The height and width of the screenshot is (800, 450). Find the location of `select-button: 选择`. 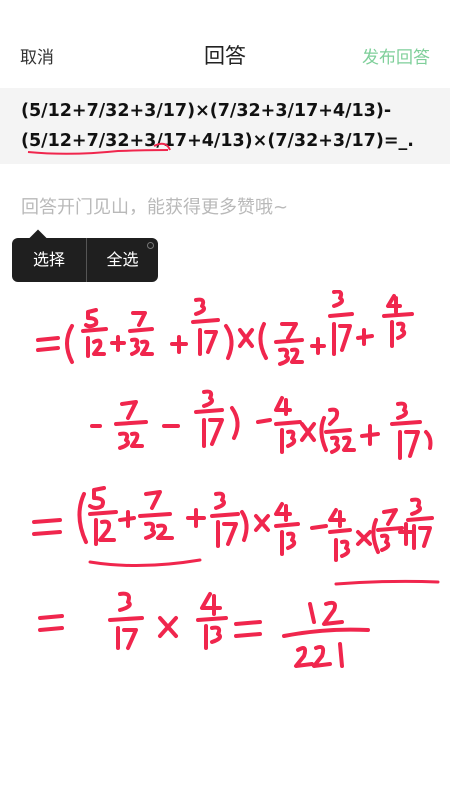

select-button: 选择 is located at coordinates (49, 260).